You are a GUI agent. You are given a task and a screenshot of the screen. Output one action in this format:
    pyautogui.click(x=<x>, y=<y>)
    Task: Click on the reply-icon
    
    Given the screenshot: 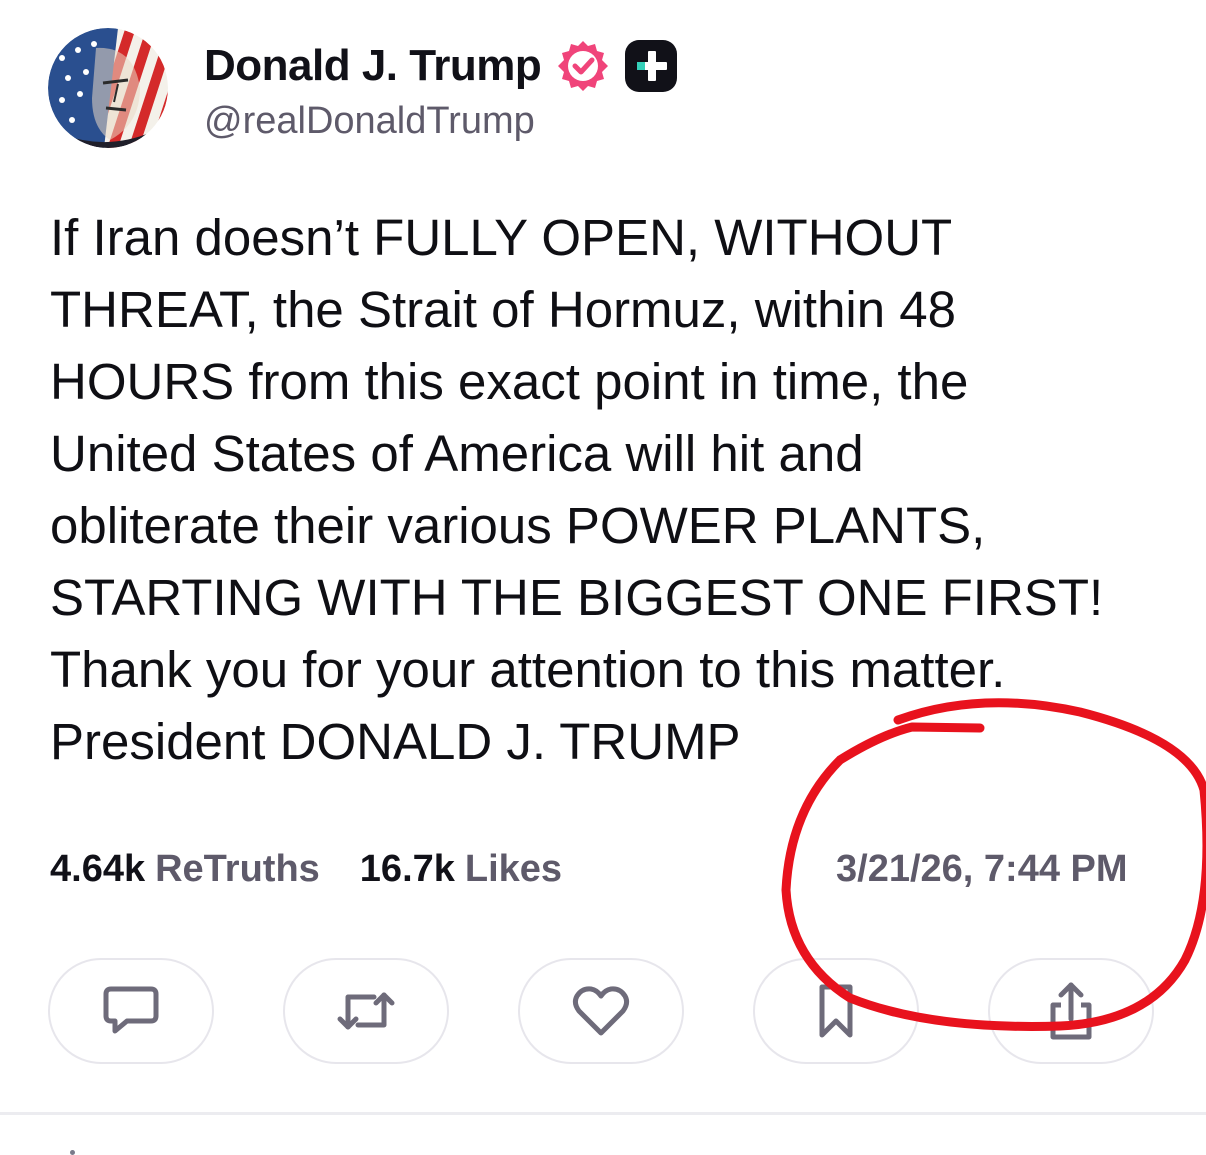 What is the action you would take?
    pyautogui.click(x=131, y=1010)
    